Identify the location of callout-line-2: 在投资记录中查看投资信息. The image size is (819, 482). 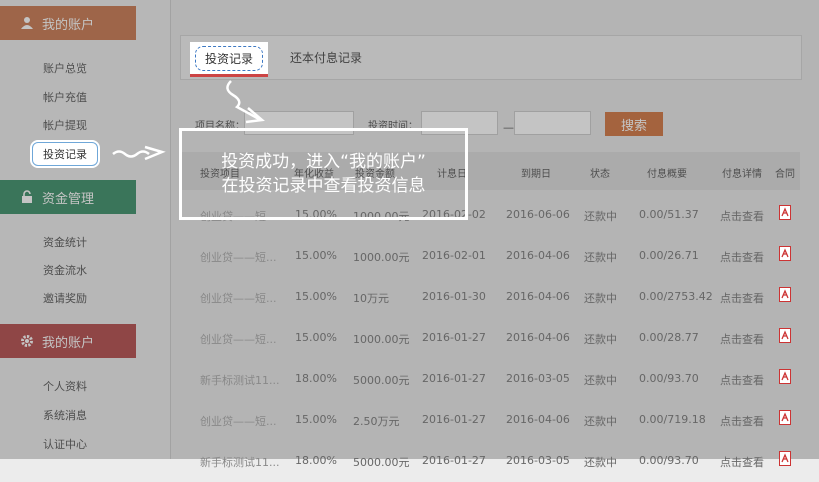
(323, 186).